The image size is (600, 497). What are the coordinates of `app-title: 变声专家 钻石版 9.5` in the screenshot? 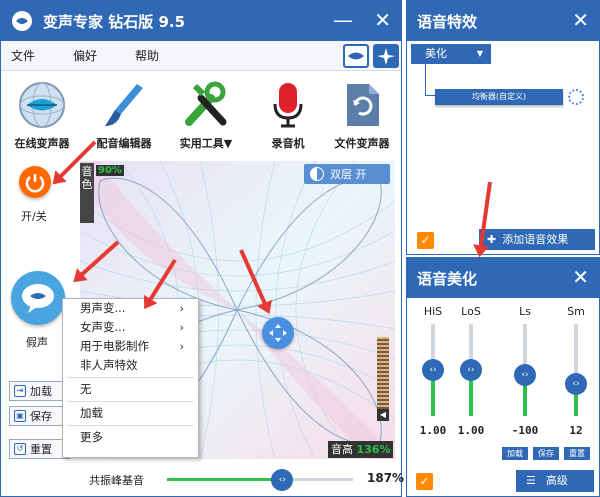 It's located at (114, 21).